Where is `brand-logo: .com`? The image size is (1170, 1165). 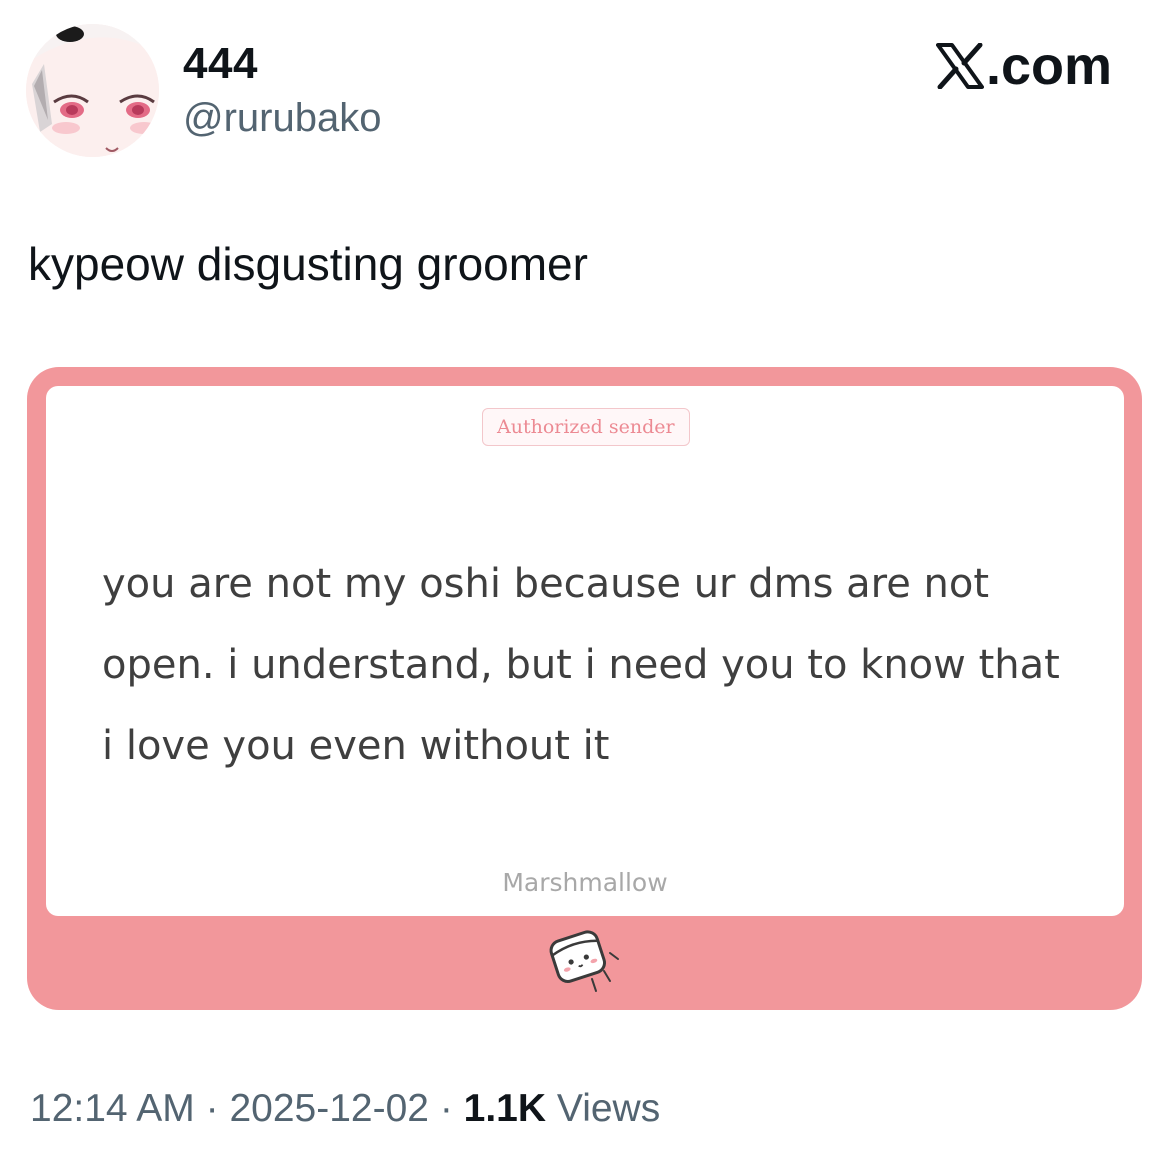
brand-logo: .com is located at coordinates (1023, 66).